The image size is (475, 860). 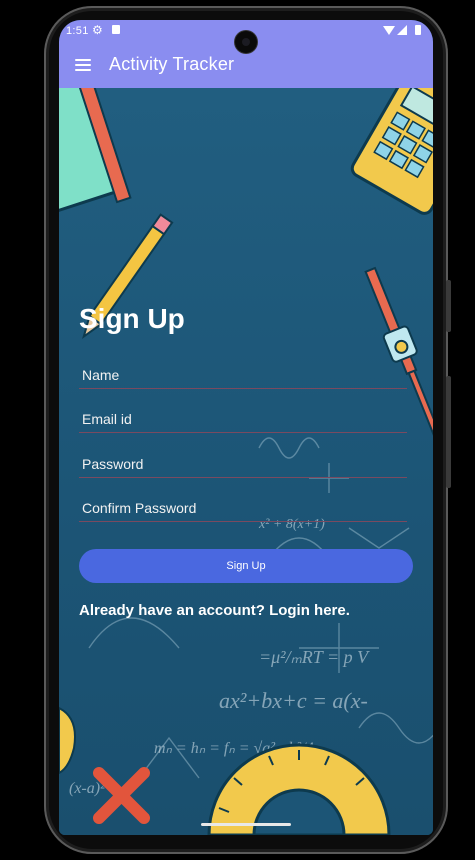 I want to click on confirm-password-field, so click(x=243, y=508).